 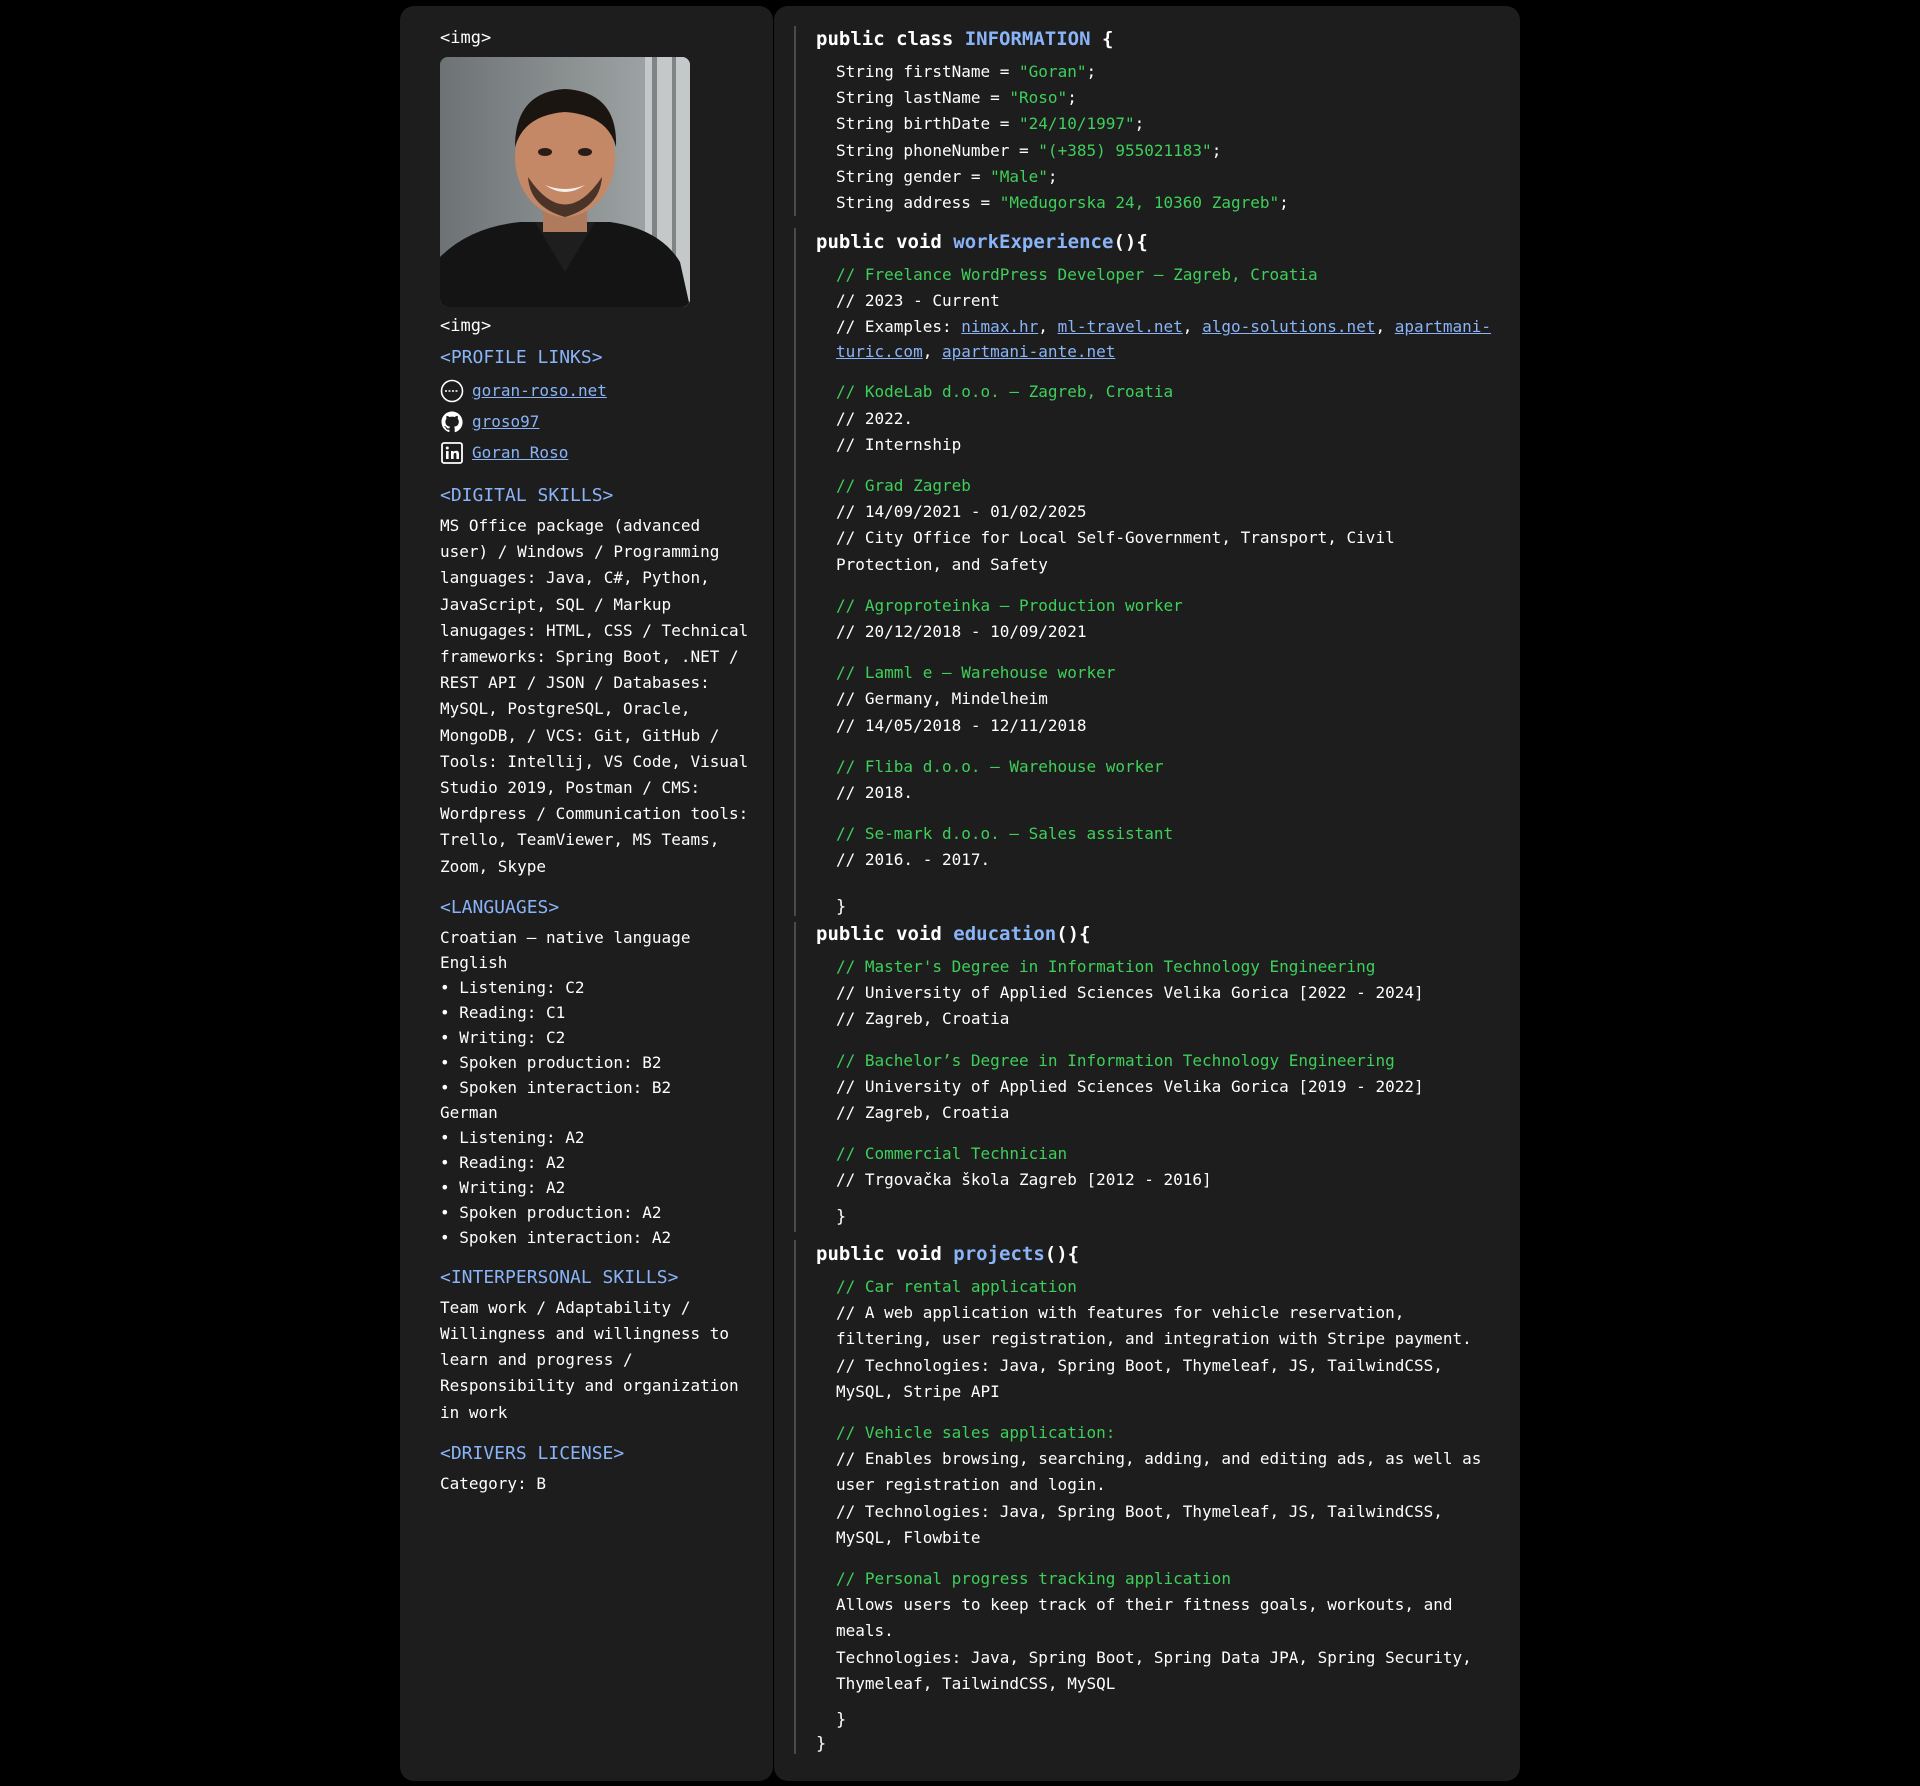 I want to click on project-line: user registration and login., so click(x=971, y=1485).